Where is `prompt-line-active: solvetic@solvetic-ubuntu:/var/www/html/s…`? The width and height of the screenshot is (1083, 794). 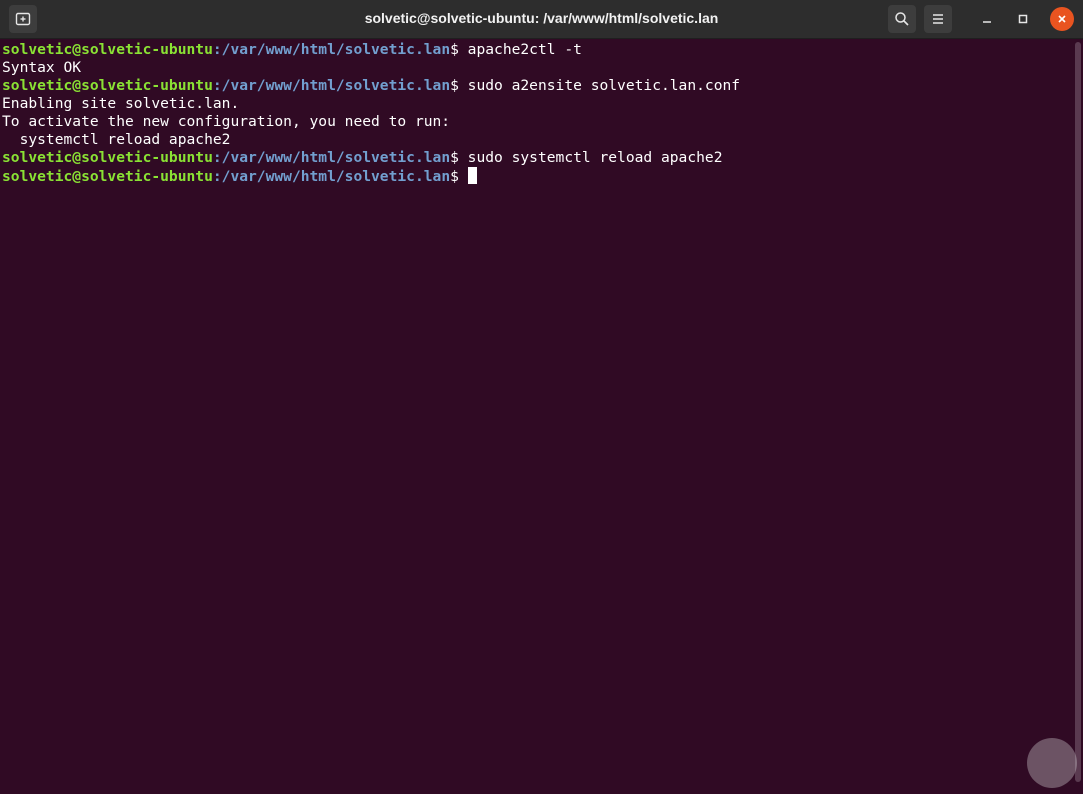 prompt-line-active: solvetic@solvetic-ubuntu:/var/www/html/s… is located at coordinates (537, 176).